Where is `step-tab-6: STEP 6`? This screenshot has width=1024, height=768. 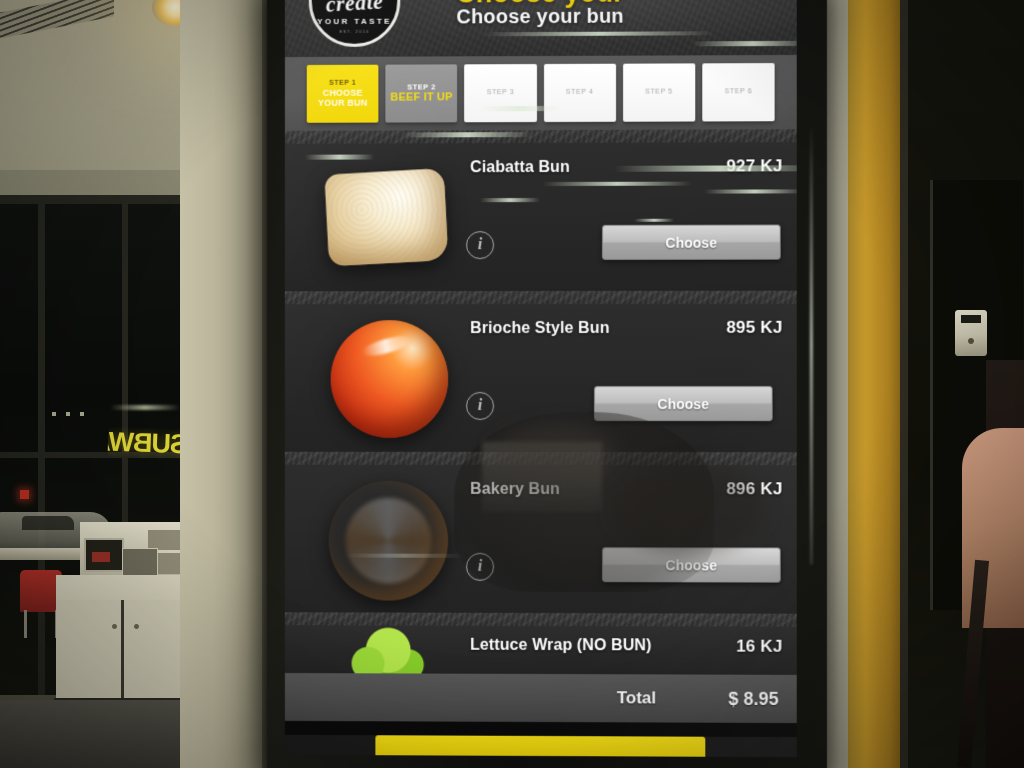
step-tab-6: STEP 6 is located at coordinates (738, 92).